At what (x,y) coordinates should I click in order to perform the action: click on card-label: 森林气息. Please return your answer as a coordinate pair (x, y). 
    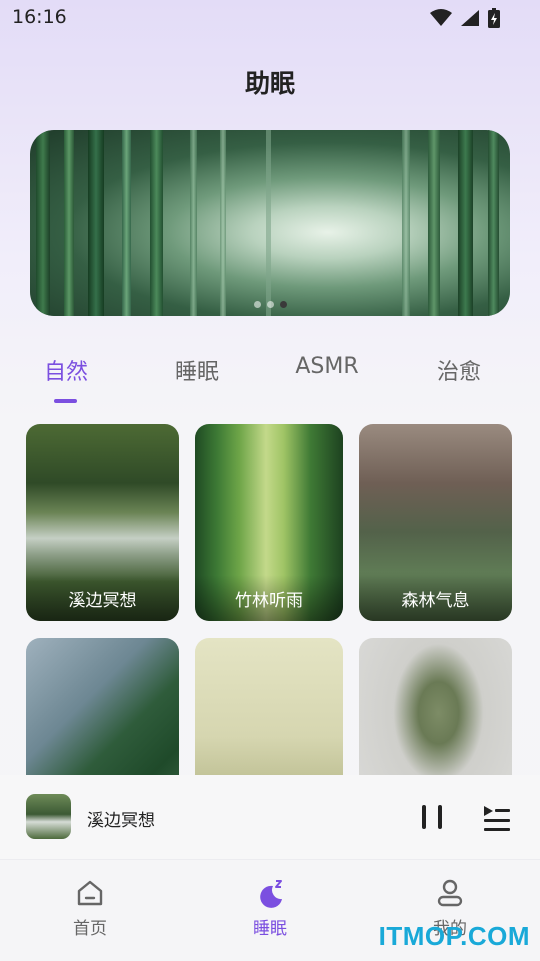
    Looking at the image, I should click on (435, 598).